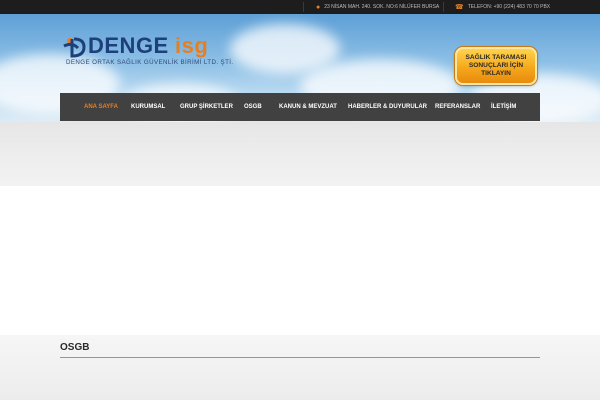 This screenshot has height=400, width=600. What do you see at coordinates (148, 107) in the screenshot?
I see `nav-item-kurumsal: KURUMSAL` at bounding box center [148, 107].